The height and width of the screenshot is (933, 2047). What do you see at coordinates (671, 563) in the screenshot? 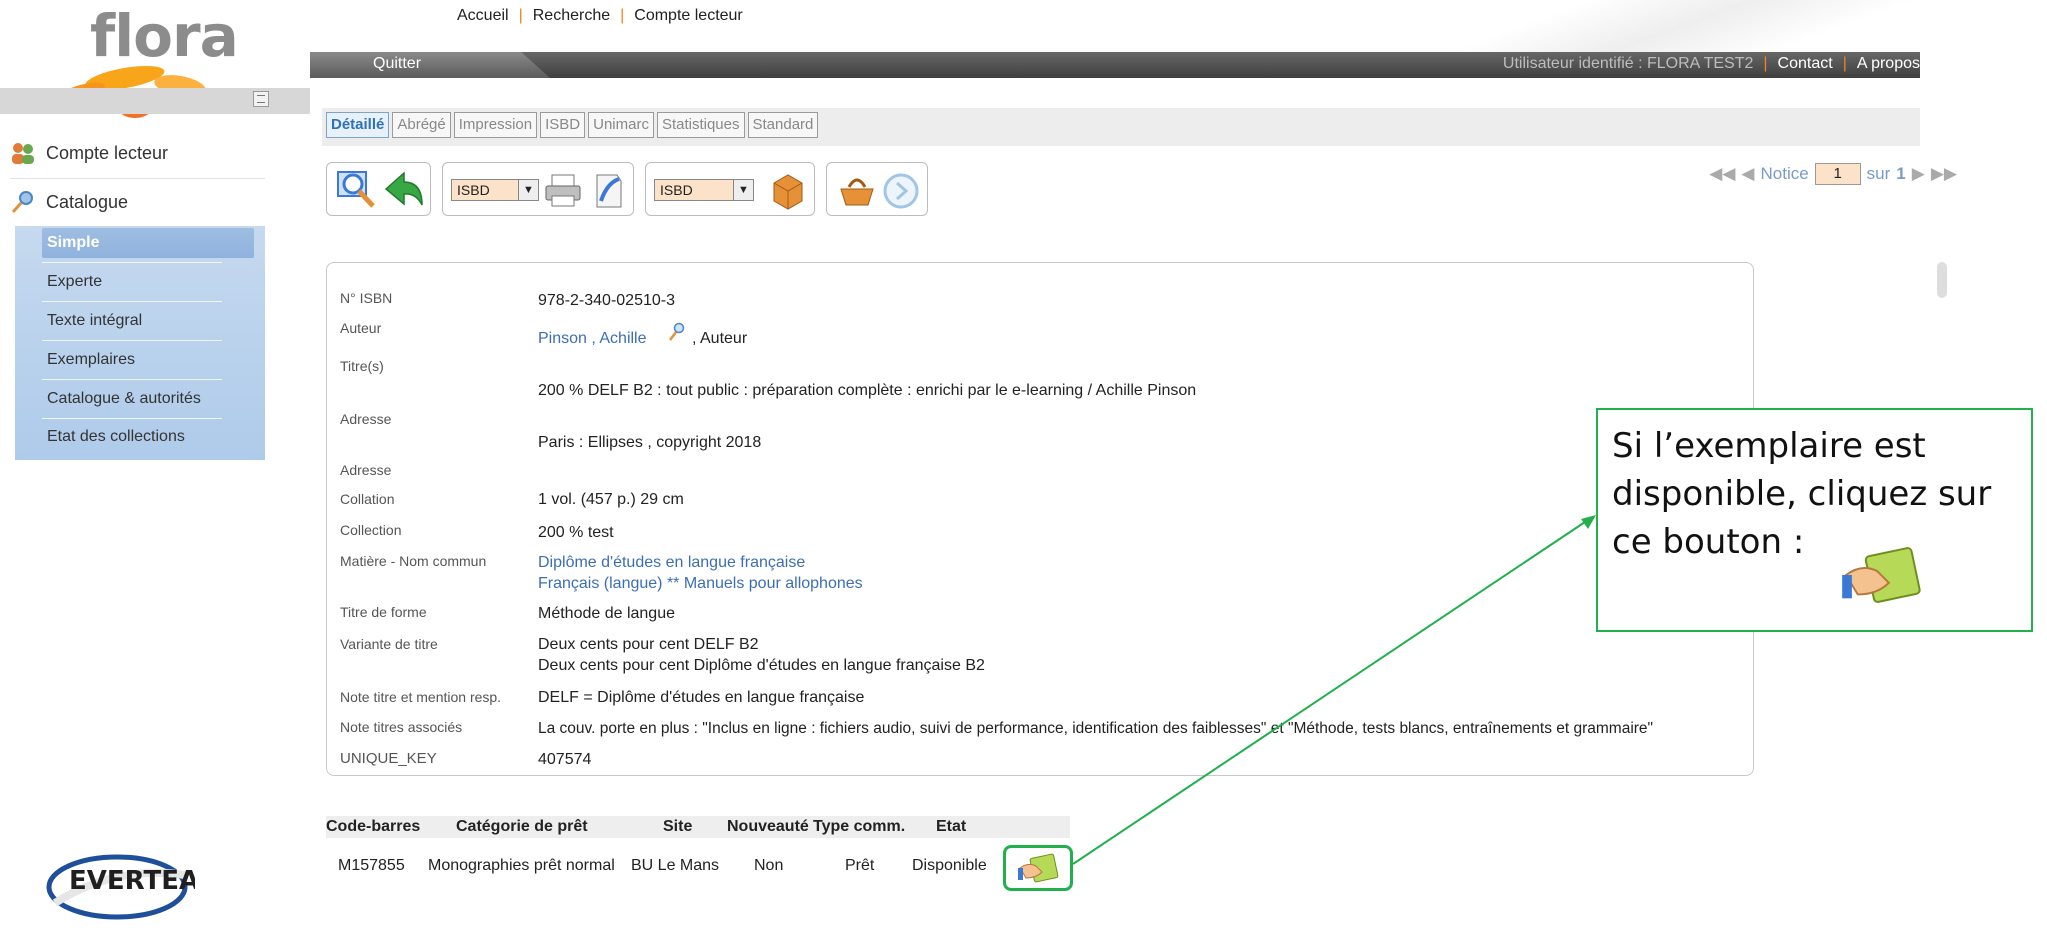
I see `subject-link-1: Diplôme d'études en langue française` at bounding box center [671, 563].